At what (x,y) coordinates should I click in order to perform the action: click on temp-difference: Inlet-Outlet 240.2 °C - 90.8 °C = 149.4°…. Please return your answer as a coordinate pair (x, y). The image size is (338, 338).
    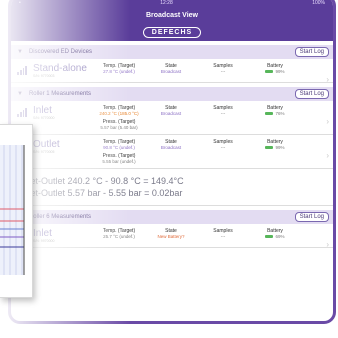
    Looking at the image, I should click on (102, 181).